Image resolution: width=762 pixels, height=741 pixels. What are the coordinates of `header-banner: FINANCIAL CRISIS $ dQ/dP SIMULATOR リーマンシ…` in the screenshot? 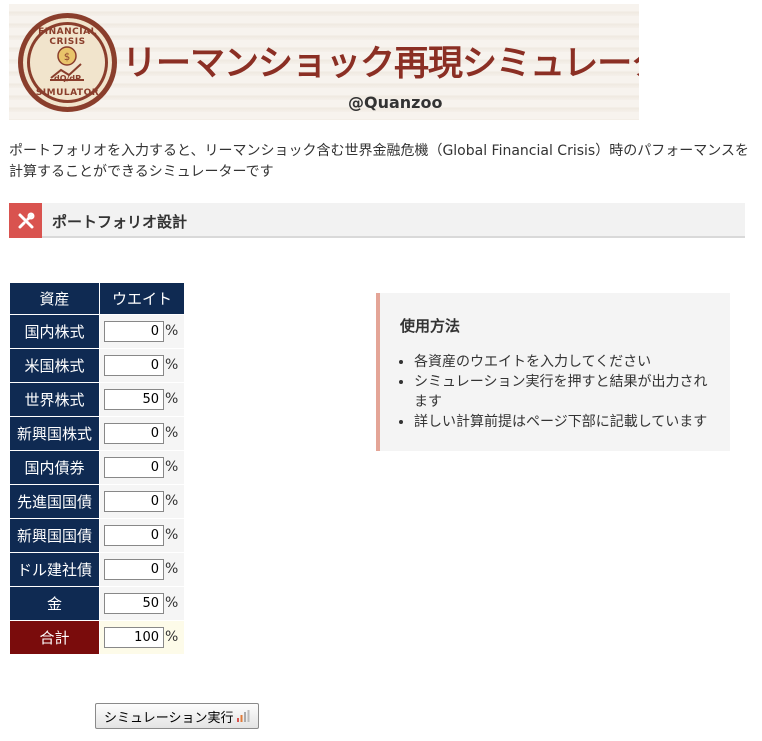 It's located at (324, 62).